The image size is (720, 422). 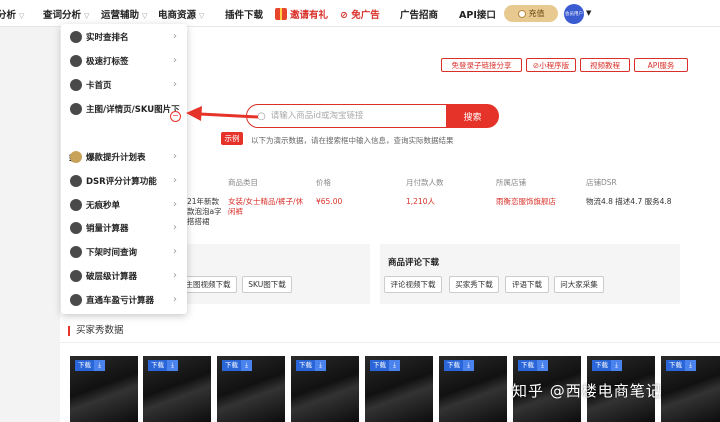 What do you see at coordinates (229, 115) in the screenshot?
I see `arrow-line` at bounding box center [229, 115].